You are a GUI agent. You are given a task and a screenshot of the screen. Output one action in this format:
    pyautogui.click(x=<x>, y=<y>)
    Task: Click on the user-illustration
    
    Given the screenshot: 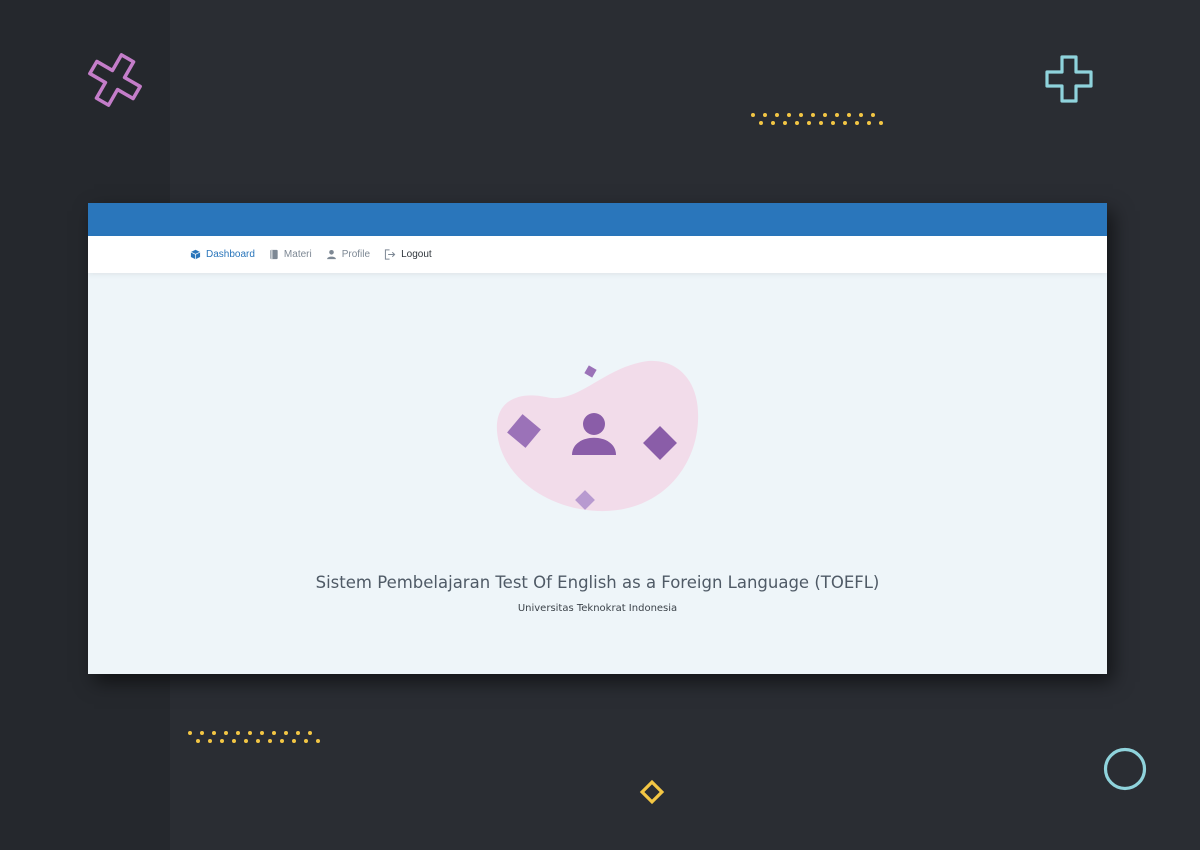 What is the action you would take?
    pyautogui.click(x=597, y=436)
    